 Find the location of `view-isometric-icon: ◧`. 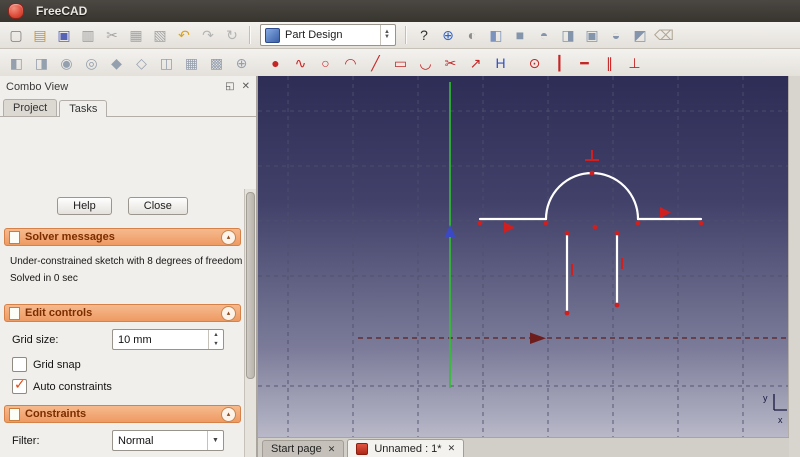

view-isometric-icon: ◧ is located at coordinates (496, 35).